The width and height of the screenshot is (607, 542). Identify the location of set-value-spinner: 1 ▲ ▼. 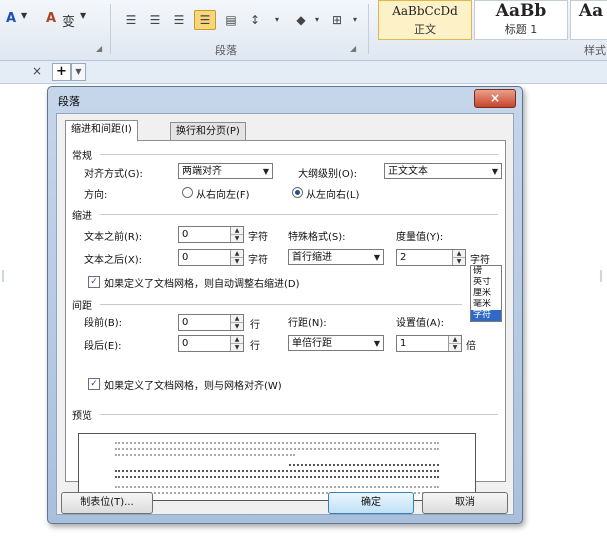
(429, 343).